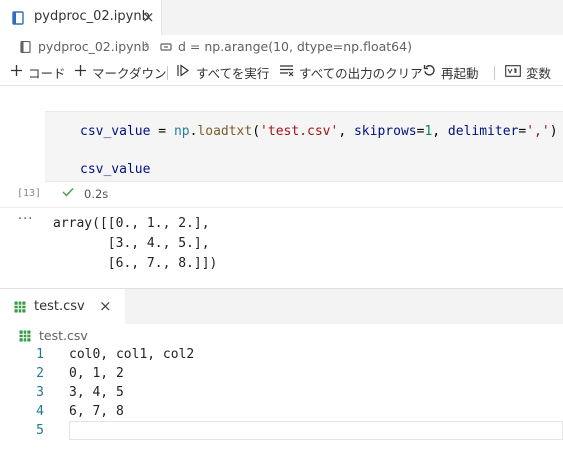 The height and width of the screenshot is (452, 563). I want to click on add-markdown-button: マークダウン, so click(120, 72).